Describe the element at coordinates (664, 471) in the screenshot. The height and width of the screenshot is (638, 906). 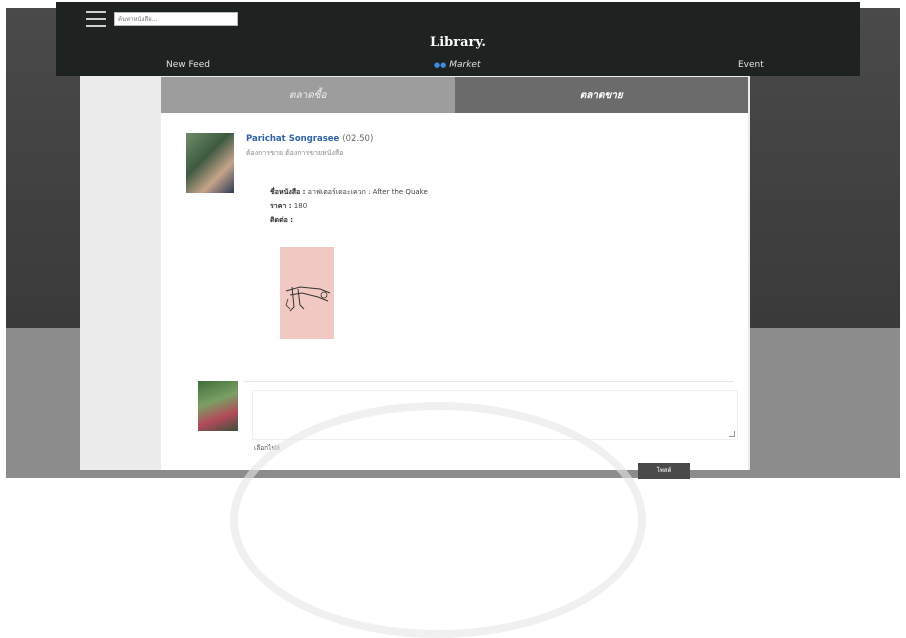
I see `post-comment-button: โพสต์` at that location.